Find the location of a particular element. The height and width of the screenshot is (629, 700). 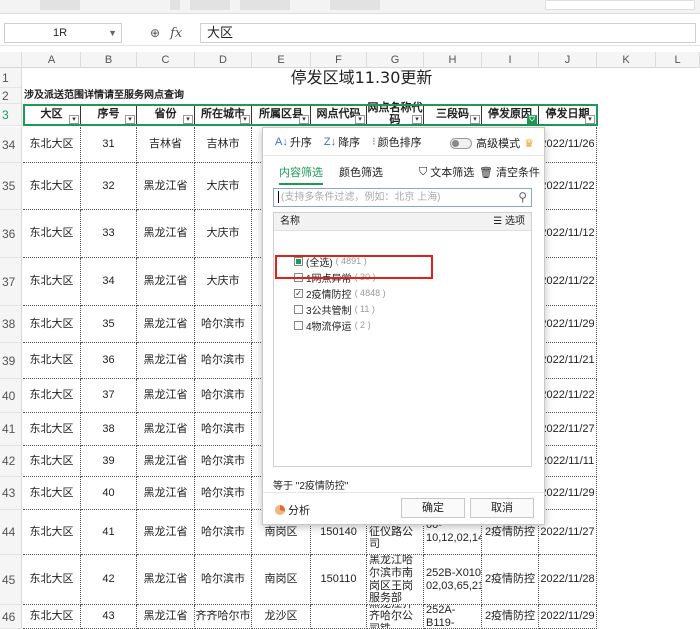

list-options-button: ☰ 选项 is located at coordinates (509, 222).